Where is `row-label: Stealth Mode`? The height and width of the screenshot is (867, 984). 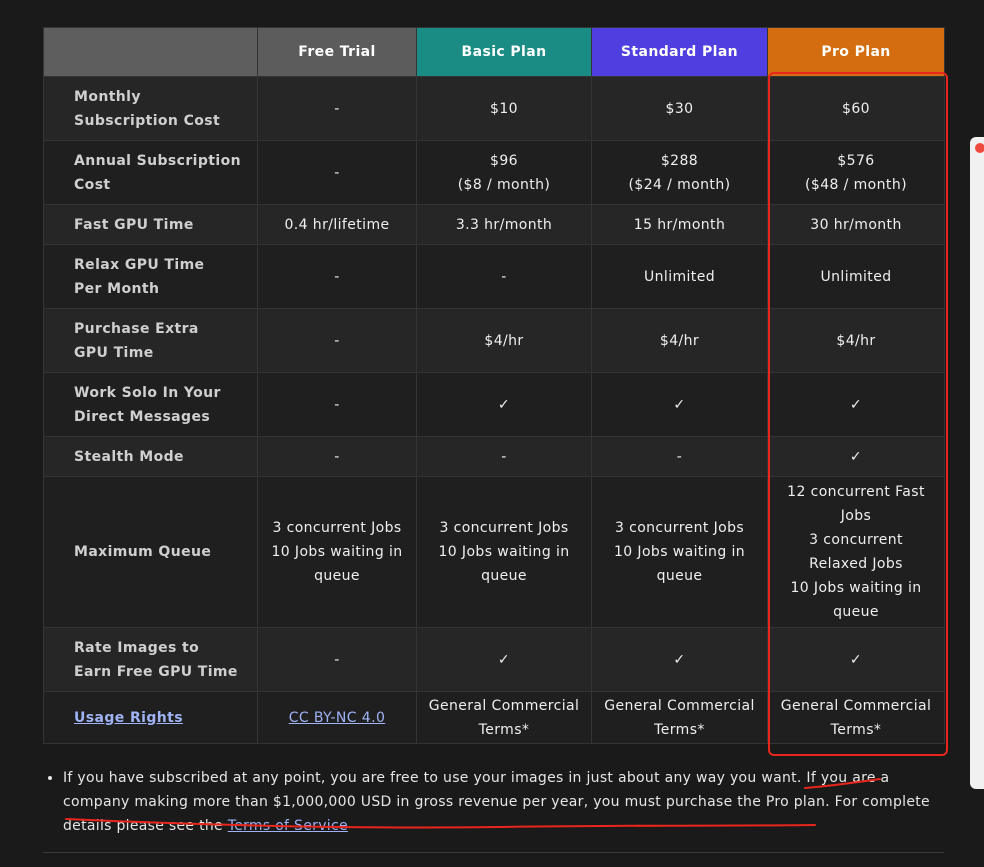 row-label: Stealth Mode is located at coordinates (150, 456).